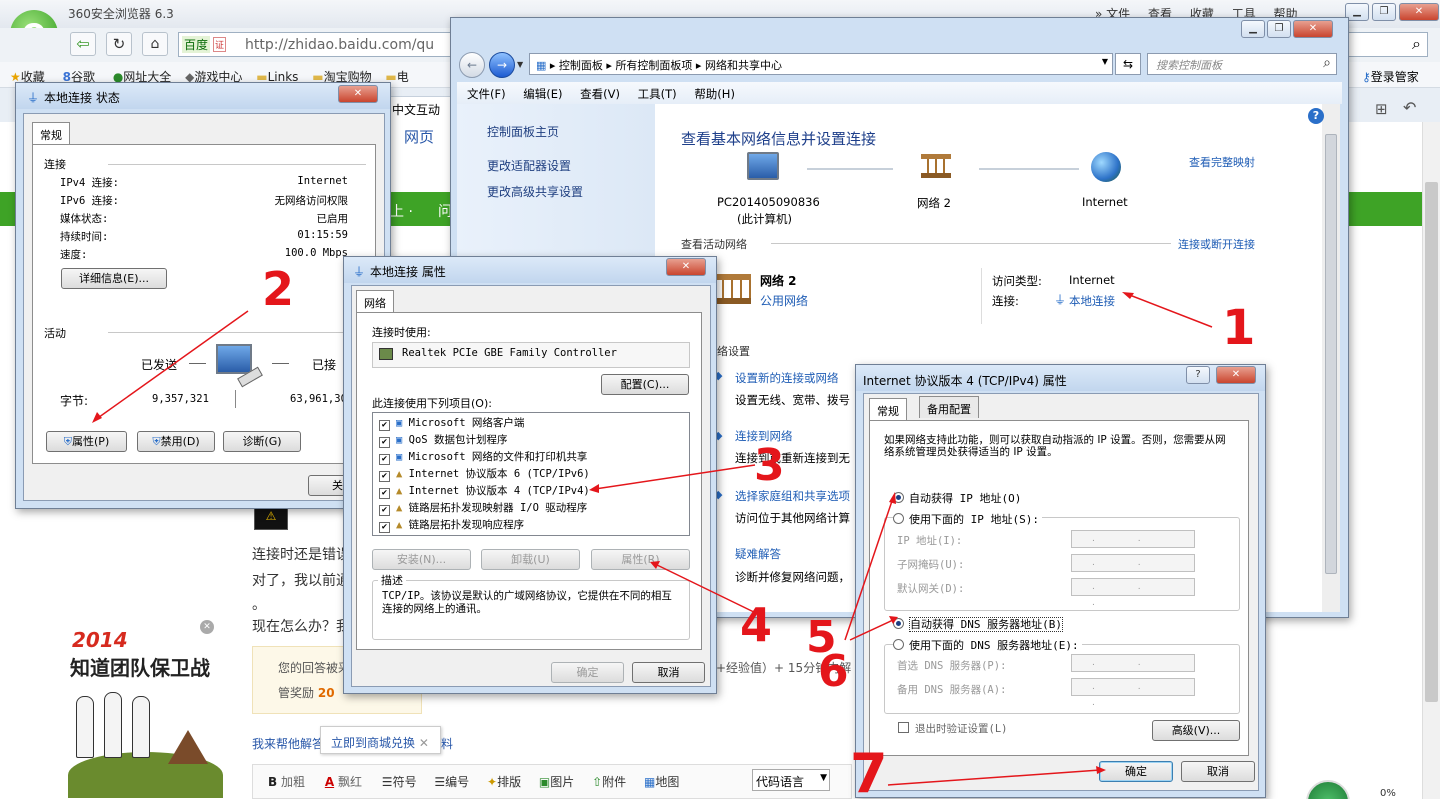  What do you see at coordinates (792, 496) in the screenshot?
I see `task-link-3: 选择家庭组和共享选项` at bounding box center [792, 496].